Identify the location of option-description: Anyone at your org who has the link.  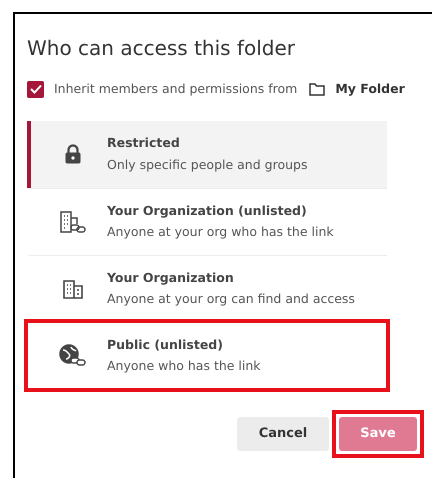
(220, 232).